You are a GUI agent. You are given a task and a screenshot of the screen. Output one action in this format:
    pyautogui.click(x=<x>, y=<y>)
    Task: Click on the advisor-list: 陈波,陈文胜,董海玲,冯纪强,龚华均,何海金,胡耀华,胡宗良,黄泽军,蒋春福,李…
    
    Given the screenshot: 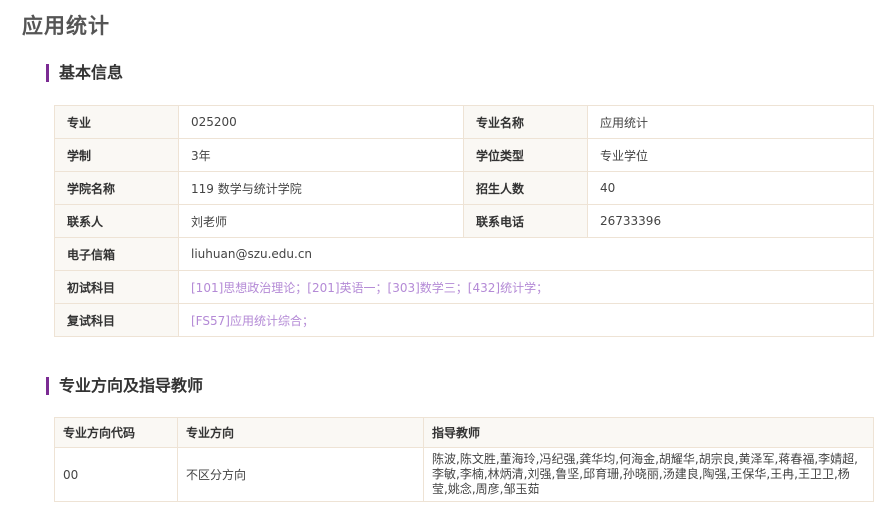 What is the action you would take?
    pyautogui.click(x=648, y=474)
    